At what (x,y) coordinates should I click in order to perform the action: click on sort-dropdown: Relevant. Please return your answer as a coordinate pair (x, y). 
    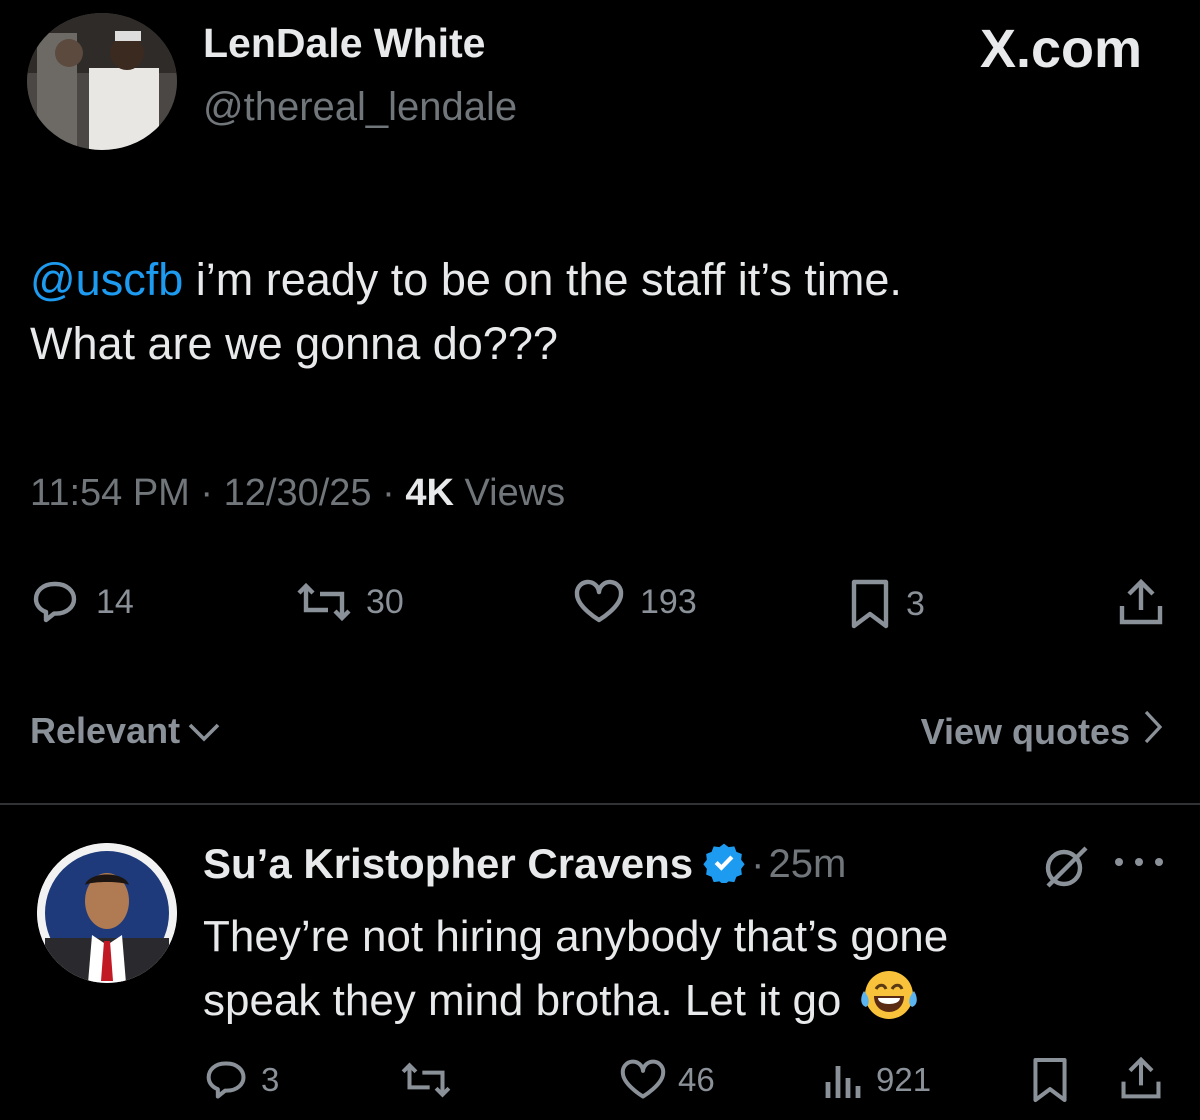
    Looking at the image, I should click on (125, 731).